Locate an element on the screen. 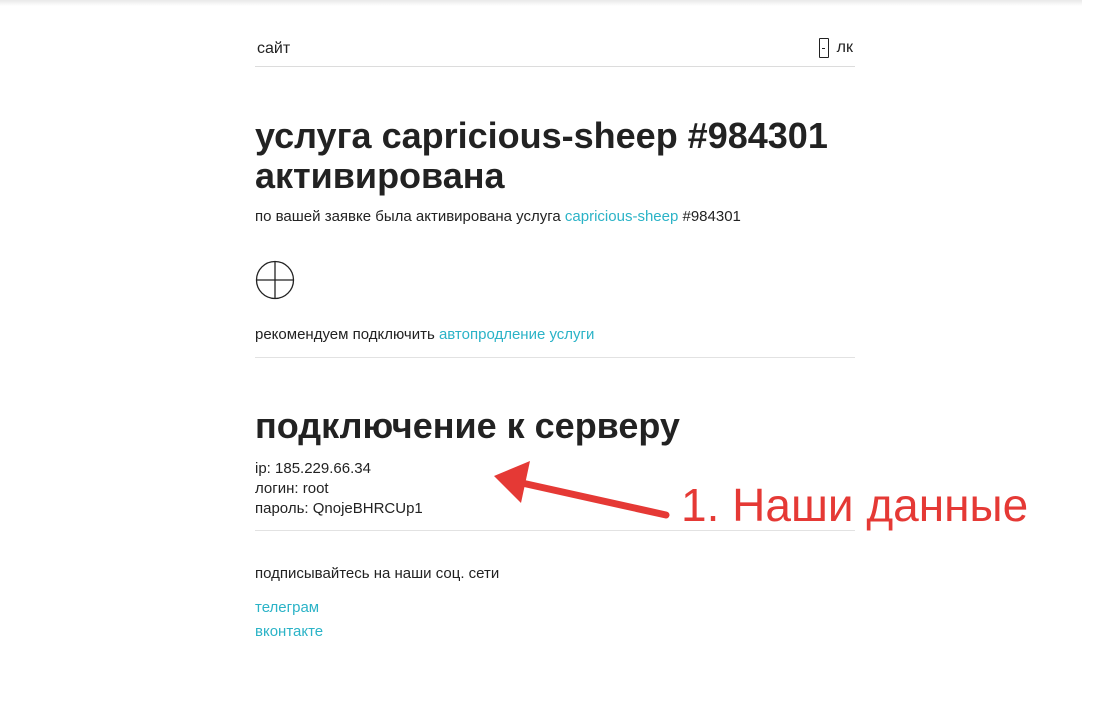  service-name-link: capricious-sheep is located at coordinates (621, 216).